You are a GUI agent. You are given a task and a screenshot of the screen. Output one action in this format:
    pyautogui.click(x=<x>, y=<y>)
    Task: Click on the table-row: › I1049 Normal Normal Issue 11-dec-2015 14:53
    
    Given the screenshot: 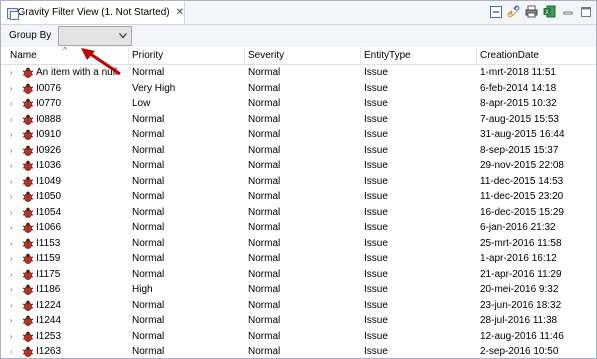 What is the action you would take?
    pyautogui.click(x=298, y=182)
    